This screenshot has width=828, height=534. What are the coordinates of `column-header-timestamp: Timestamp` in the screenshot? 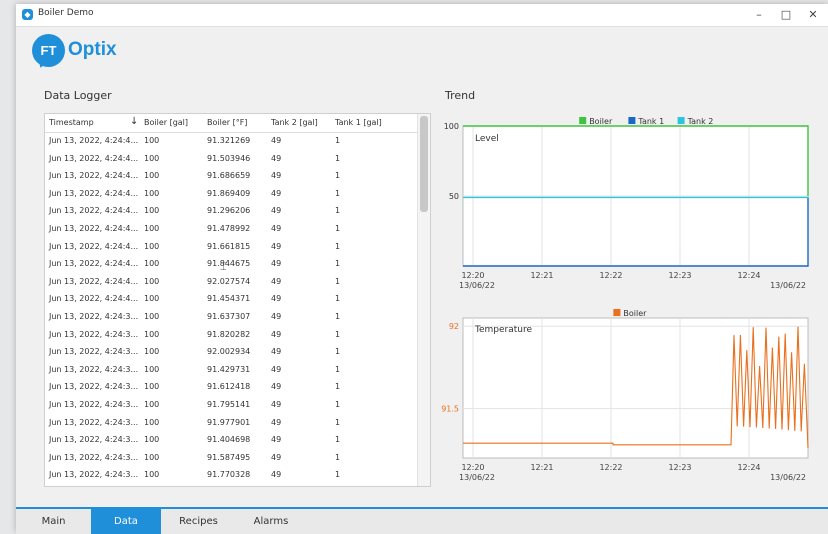 It's located at (71, 122).